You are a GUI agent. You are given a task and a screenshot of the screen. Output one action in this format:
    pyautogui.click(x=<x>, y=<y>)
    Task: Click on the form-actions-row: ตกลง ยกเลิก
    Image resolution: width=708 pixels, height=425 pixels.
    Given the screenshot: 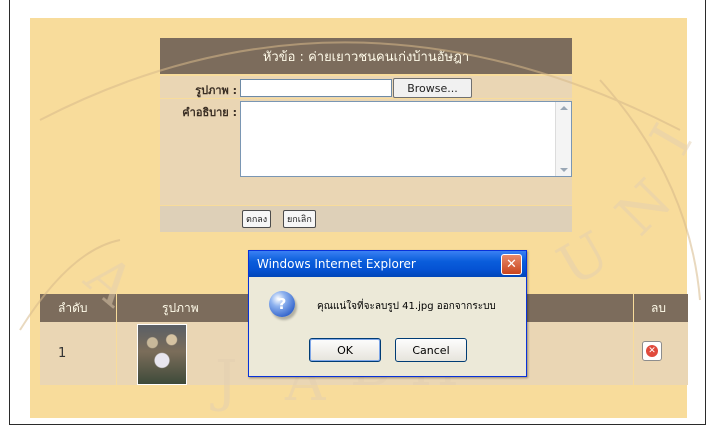 What is the action you would take?
    pyautogui.click(x=366, y=219)
    